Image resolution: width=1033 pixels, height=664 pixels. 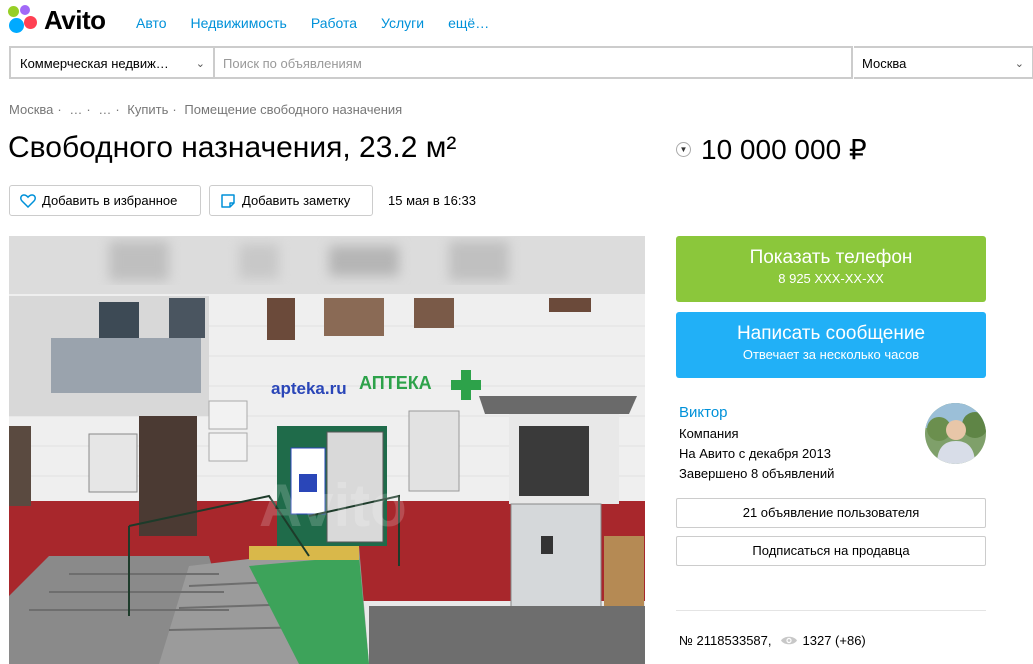 What do you see at coordinates (402, 23) in the screenshot?
I see `nav-item-services: Услуги` at bounding box center [402, 23].